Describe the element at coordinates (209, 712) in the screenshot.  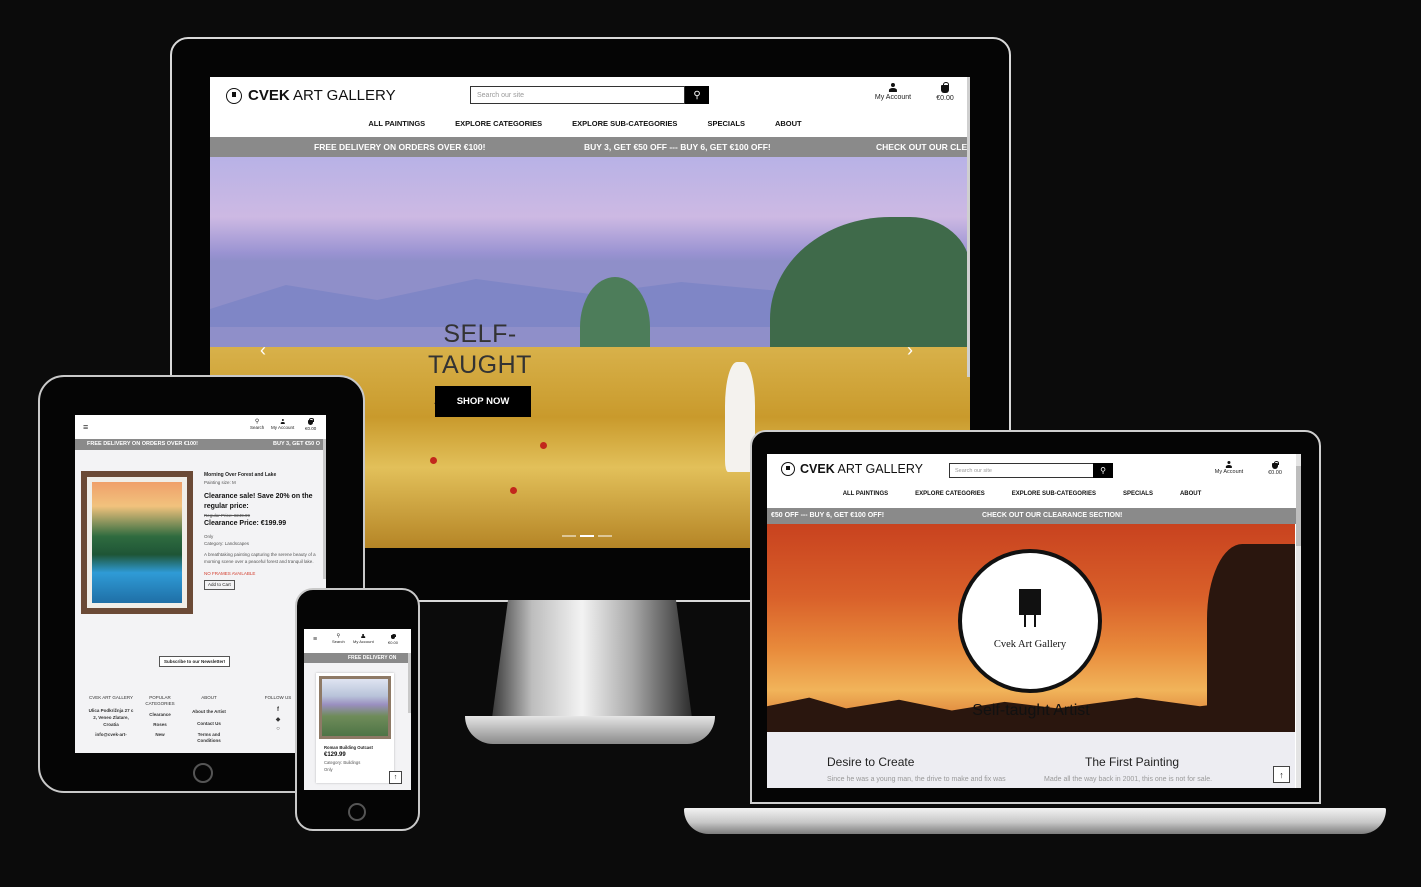
I see `footer-link-about-artist: About the Artist` at that location.